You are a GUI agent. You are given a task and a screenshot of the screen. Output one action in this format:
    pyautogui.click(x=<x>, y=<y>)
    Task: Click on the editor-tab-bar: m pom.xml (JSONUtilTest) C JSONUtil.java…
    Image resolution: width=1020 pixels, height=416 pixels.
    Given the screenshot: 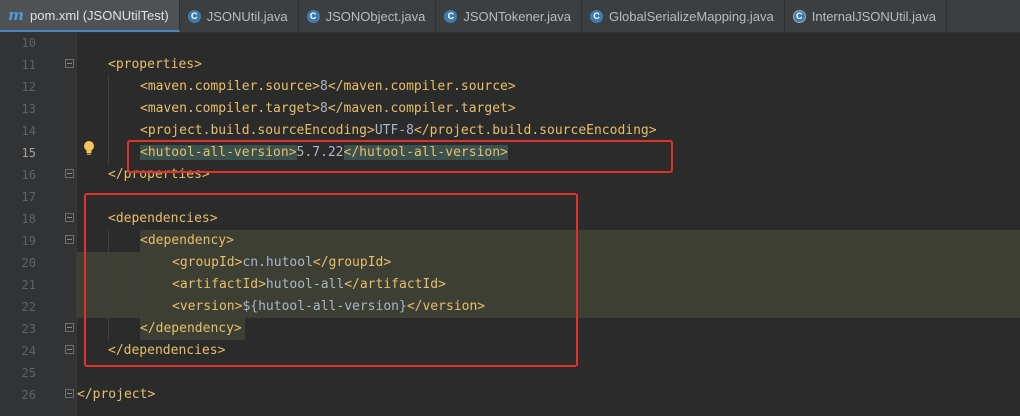 What is the action you would take?
    pyautogui.click(x=510, y=16)
    